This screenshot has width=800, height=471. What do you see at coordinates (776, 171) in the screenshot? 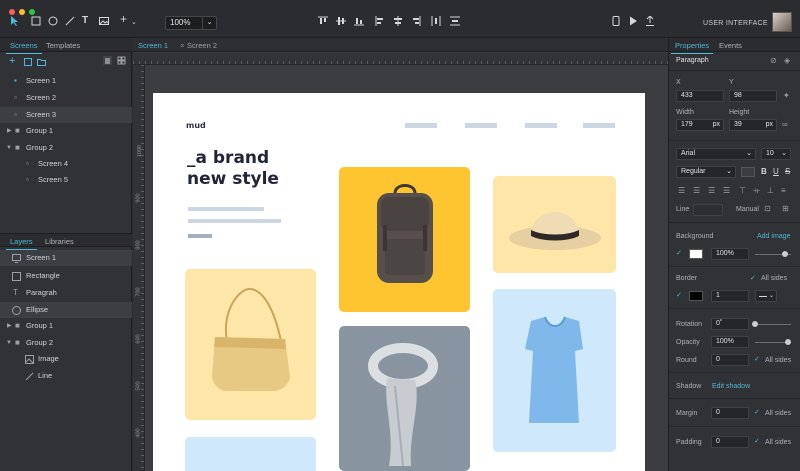
I see `underline-icon: U` at bounding box center [776, 171].